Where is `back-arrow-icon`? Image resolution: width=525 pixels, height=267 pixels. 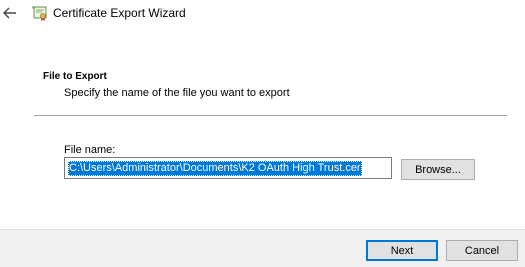
back-arrow-icon is located at coordinates (9, 13).